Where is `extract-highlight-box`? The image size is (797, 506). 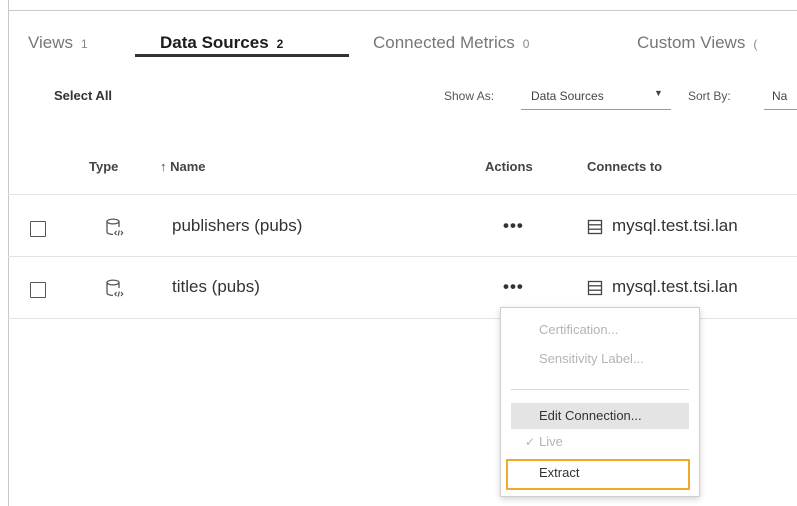 extract-highlight-box is located at coordinates (598, 474).